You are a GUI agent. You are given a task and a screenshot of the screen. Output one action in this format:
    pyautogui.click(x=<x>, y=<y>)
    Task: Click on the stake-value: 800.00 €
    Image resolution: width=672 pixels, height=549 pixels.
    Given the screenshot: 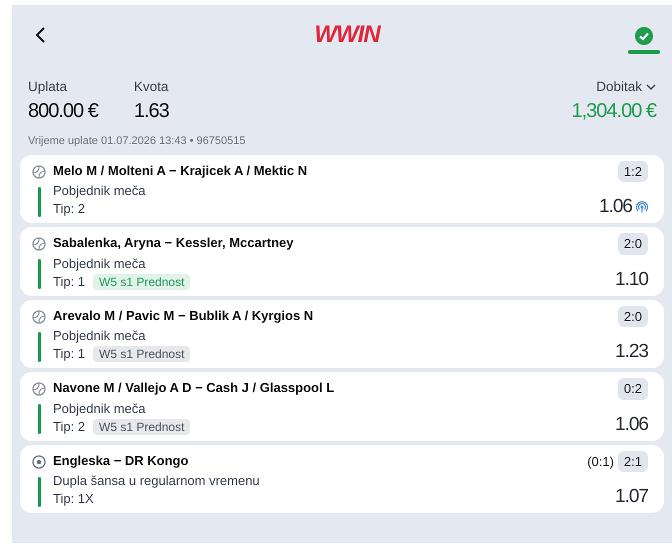 What is the action you would take?
    pyautogui.click(x=63, y=111)
    